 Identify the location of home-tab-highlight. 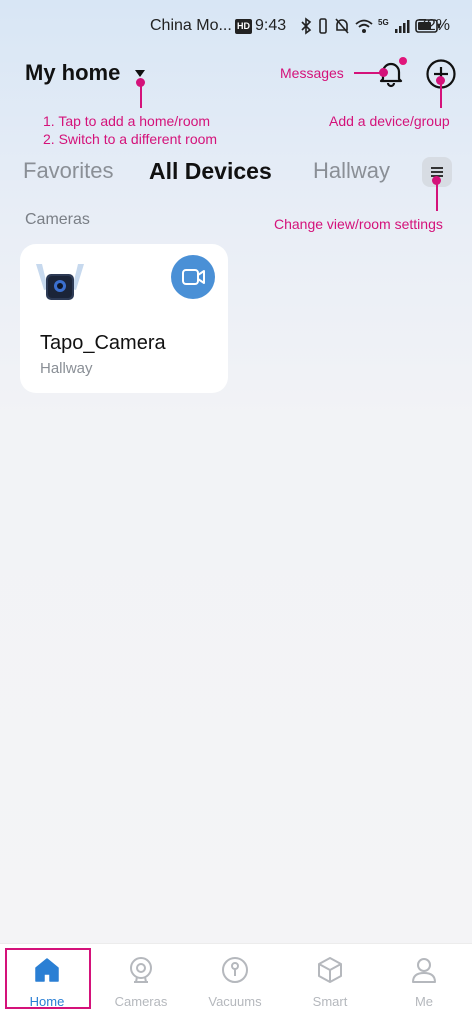
(48, 978).